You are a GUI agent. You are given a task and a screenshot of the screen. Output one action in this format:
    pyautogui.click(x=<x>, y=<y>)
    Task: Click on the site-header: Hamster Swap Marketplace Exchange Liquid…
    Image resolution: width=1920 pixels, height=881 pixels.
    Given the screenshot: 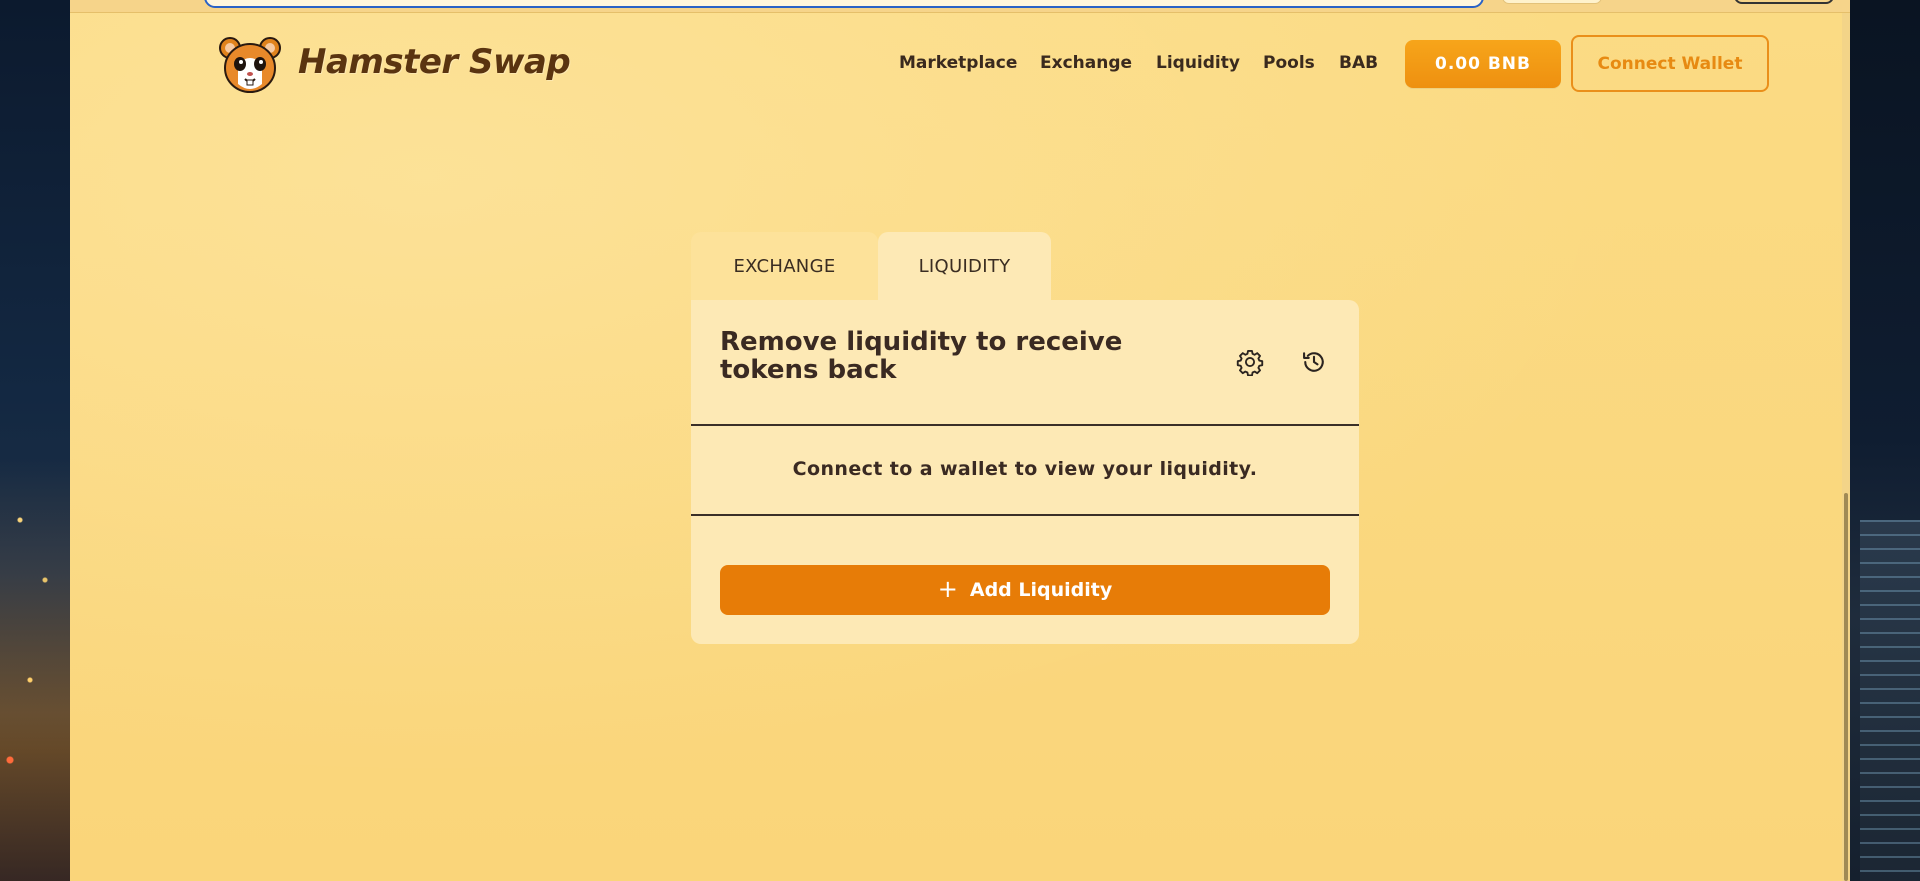 What is the action you would take?
    pyautogui.click(x=994, y=65)
    